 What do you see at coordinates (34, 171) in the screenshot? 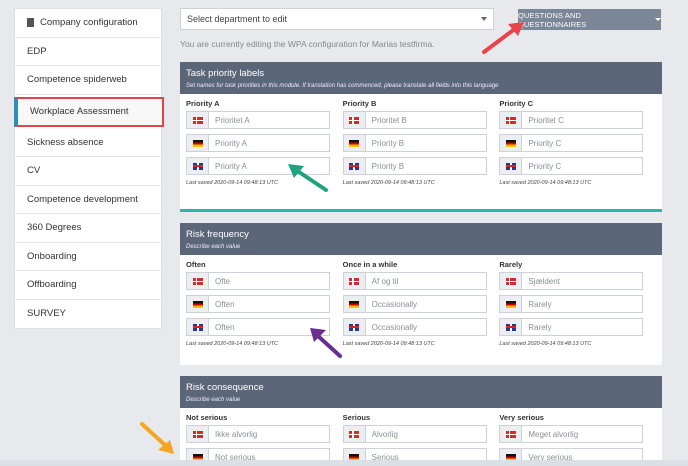
I see `sidebar-item-label: CV` at bounding box center [34, 171].